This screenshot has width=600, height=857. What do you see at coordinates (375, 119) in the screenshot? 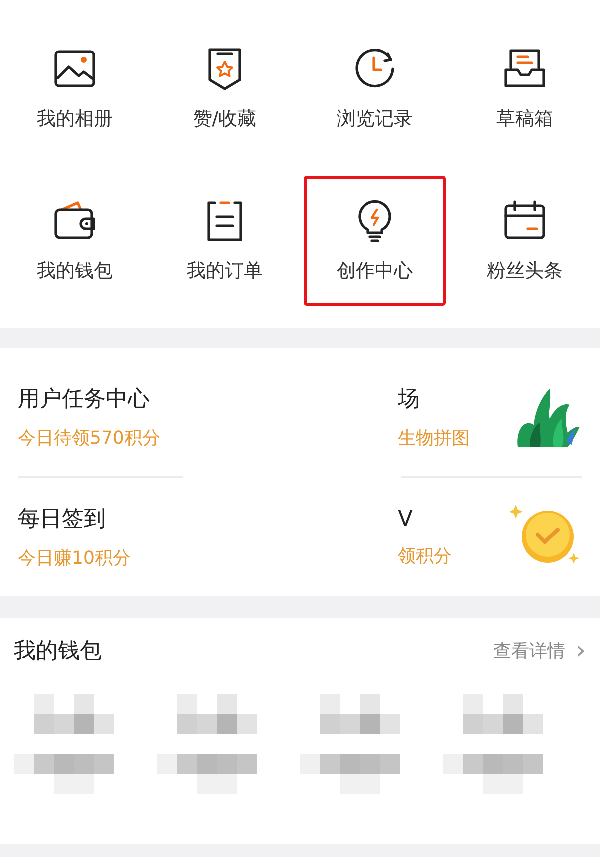
I see `shortcut-label: 浏览记录` at bounding box center [375, 119].